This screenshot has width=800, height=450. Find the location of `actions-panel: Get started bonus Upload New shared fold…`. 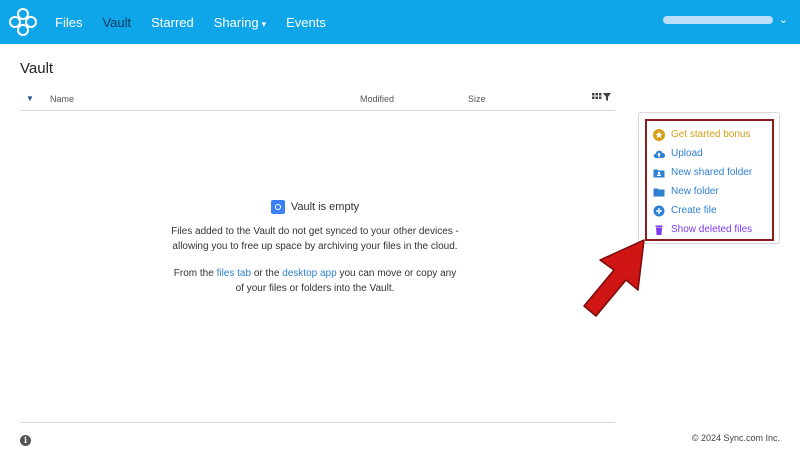

actions-panel: Get started bonus Upload New shared fold… is located at coordinates (709, 178).